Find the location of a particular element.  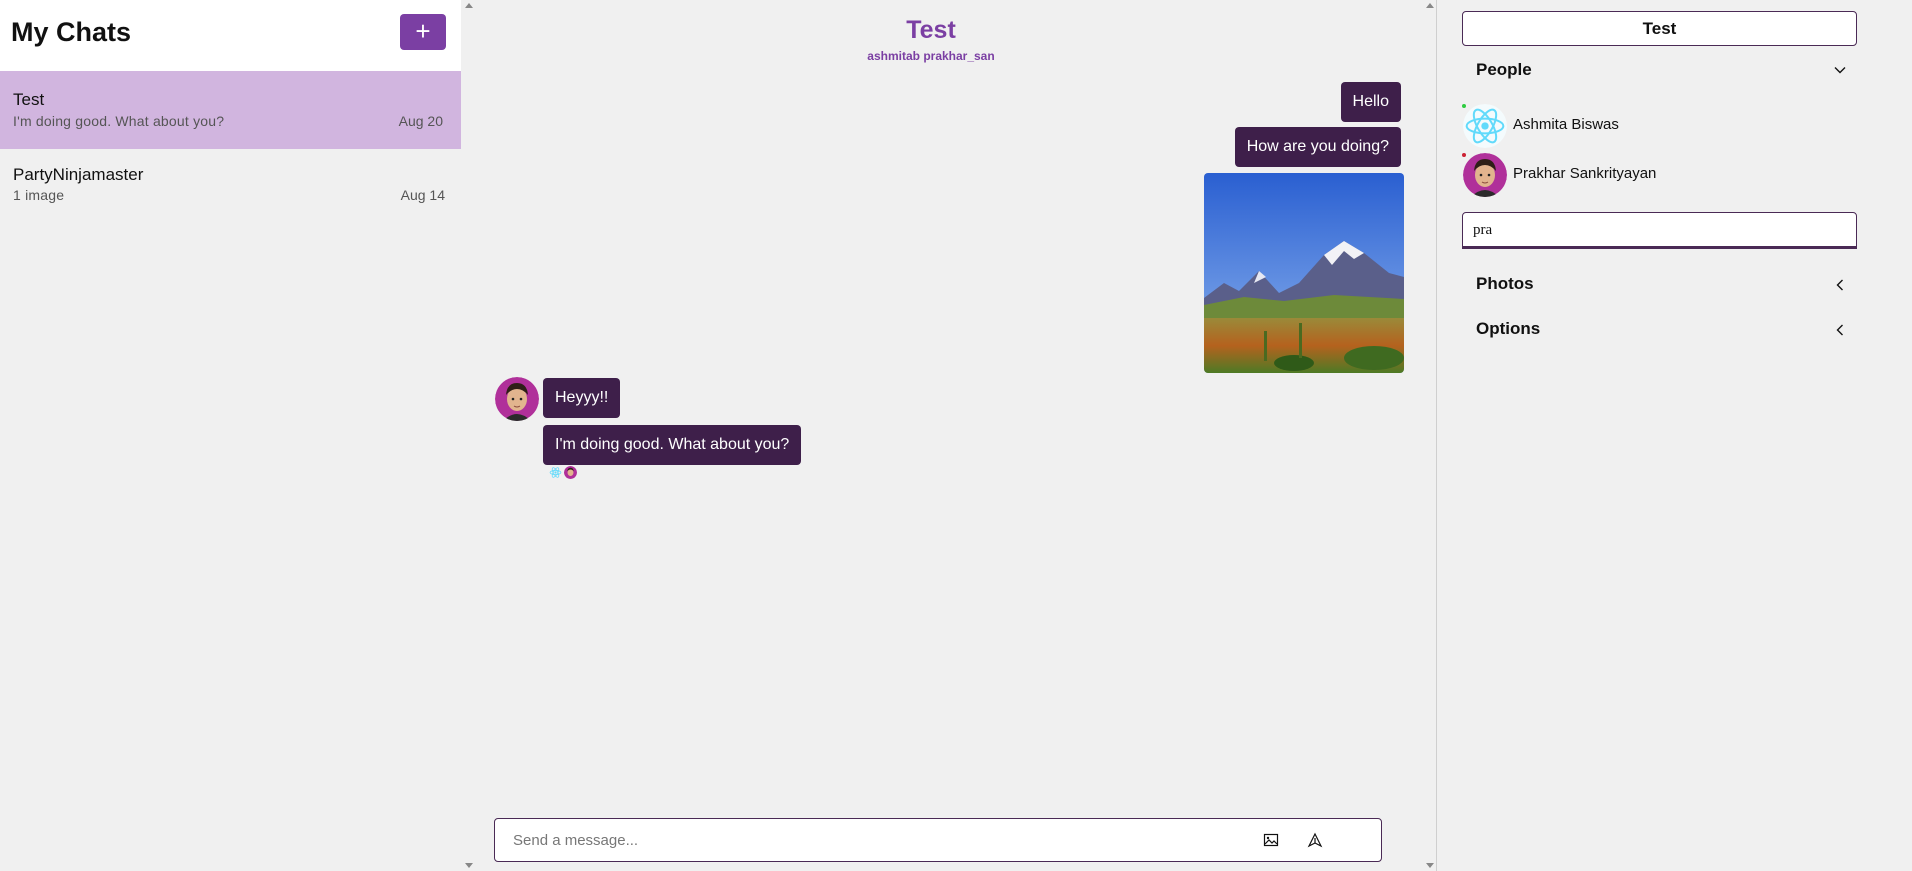

read-receipt-ashmita is located at coordinates (555, 472).